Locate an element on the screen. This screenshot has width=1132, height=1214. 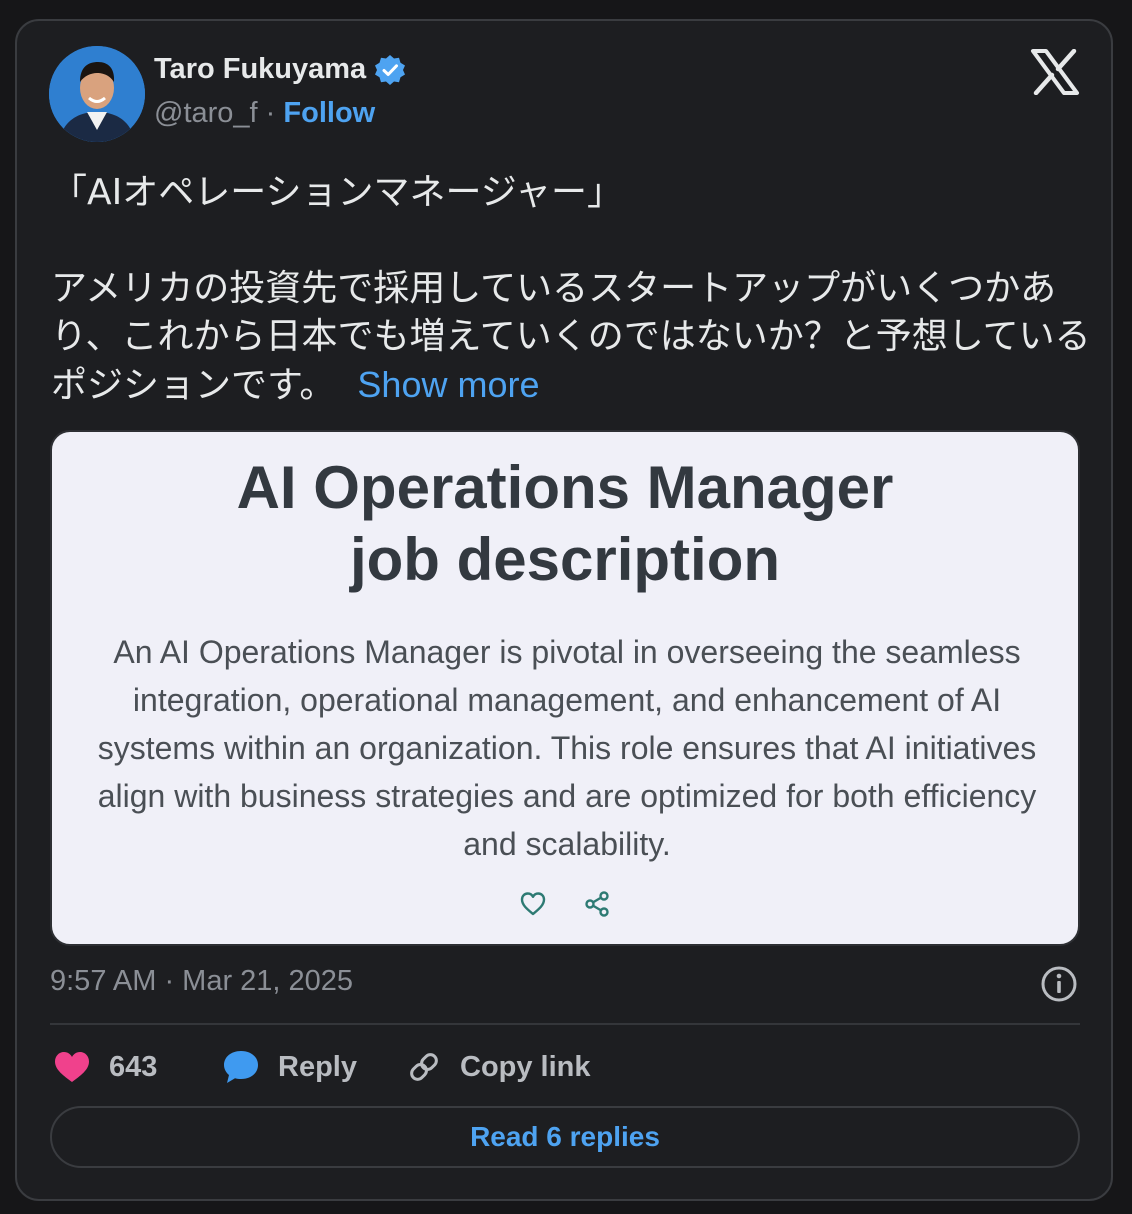
read-replies-label: Read 6 replies is located at coordinates (565, 1136).